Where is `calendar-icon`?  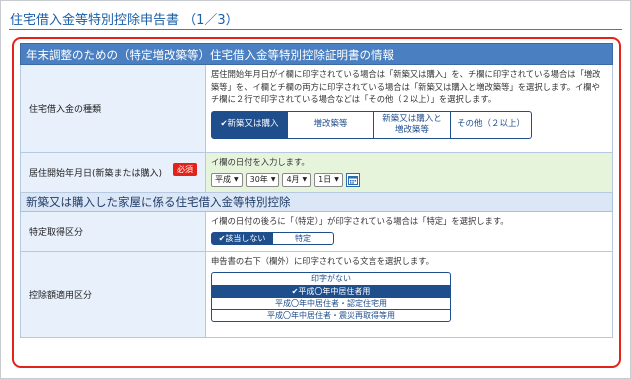 calendar-icon is located at coordinates (352, 179).